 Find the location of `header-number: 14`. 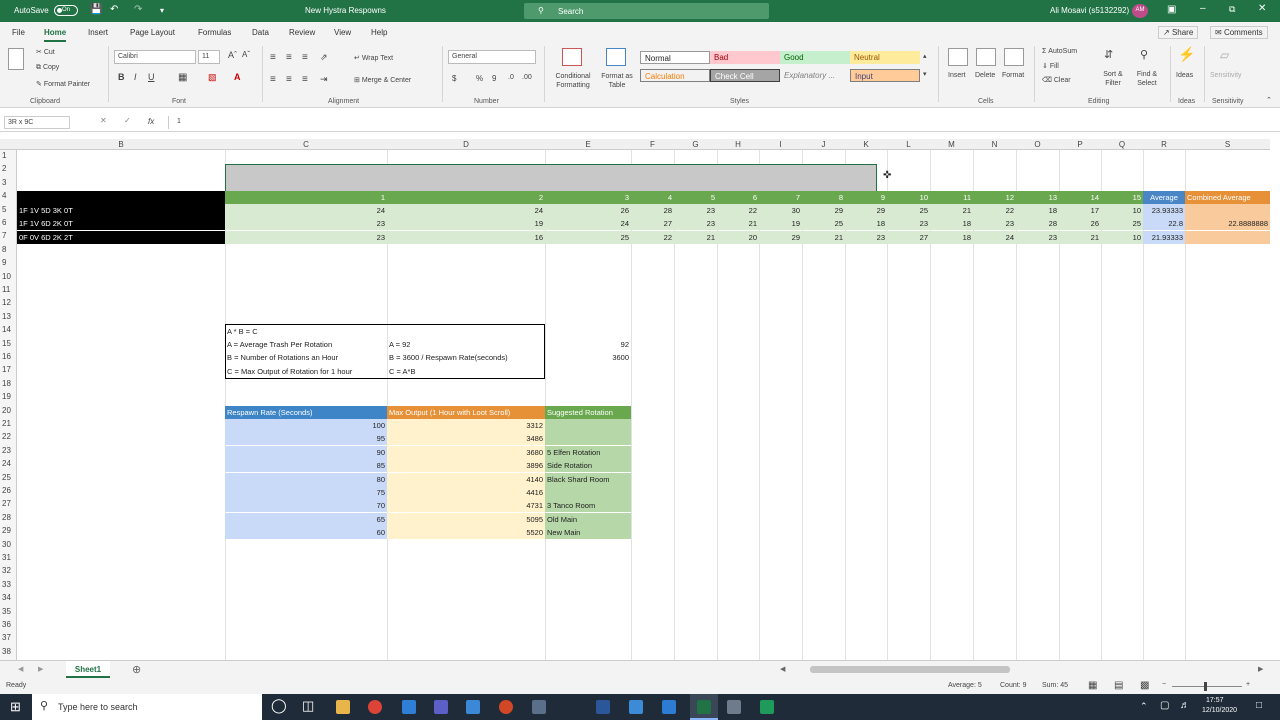

header-number: 14 is located at coordinates (1080, 197).